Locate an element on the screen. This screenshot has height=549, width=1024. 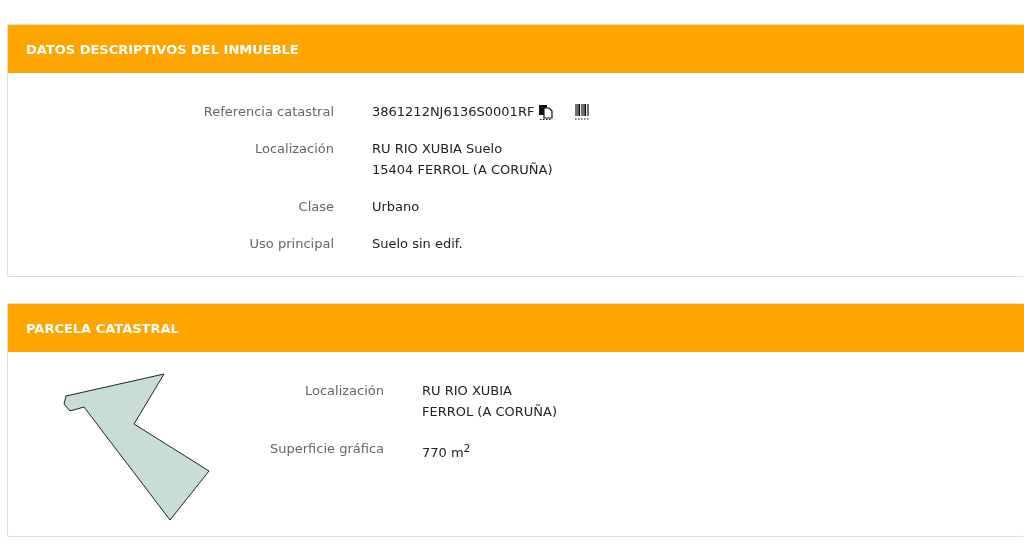
field-label: Superficie gráfica is located at coordinates (326, 449).